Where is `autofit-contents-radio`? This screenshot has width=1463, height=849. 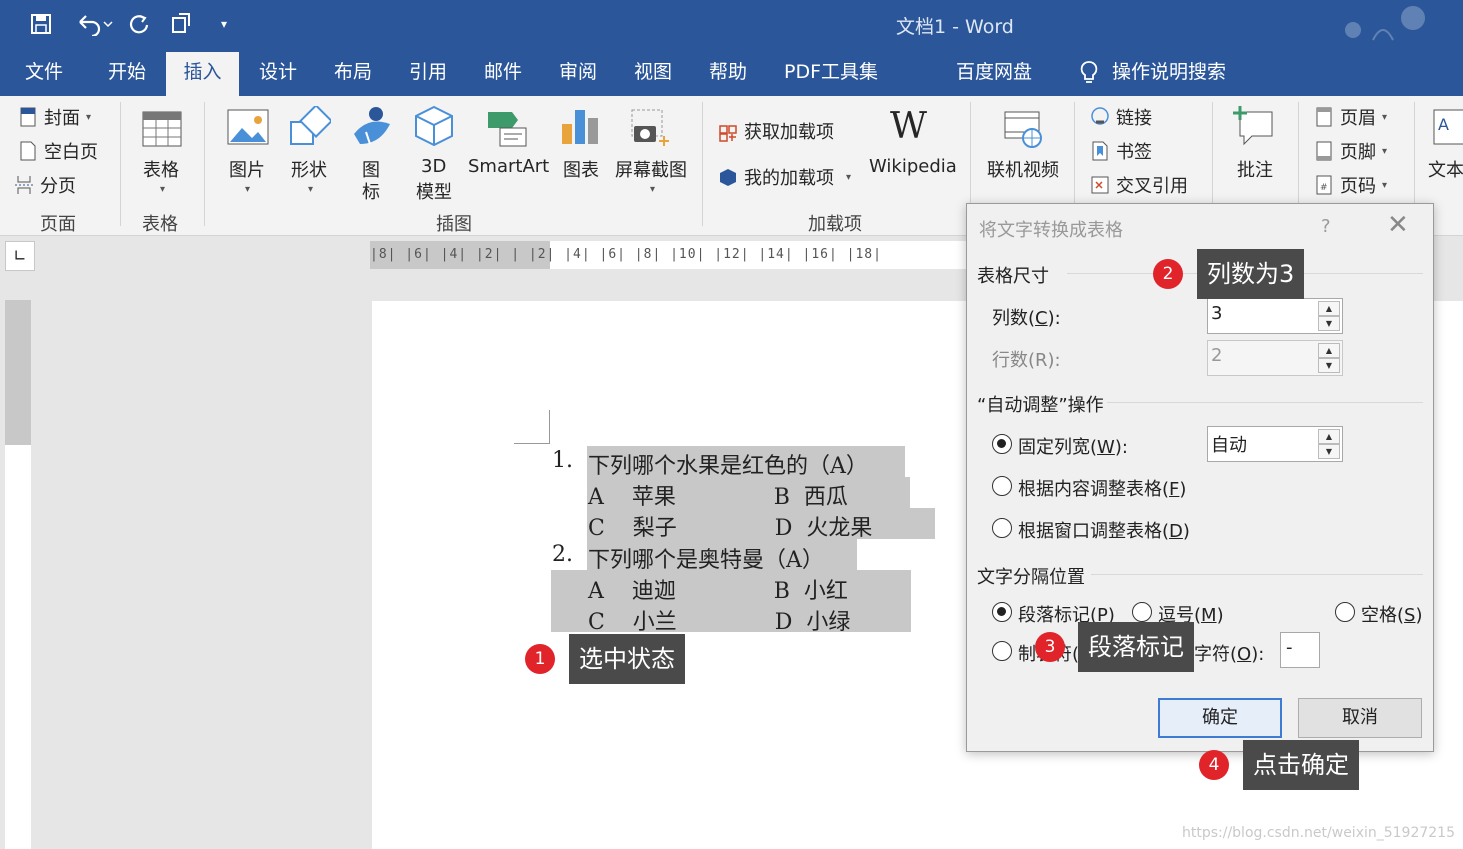 autofit-contents-radio is located at coordinates (1002, 486).